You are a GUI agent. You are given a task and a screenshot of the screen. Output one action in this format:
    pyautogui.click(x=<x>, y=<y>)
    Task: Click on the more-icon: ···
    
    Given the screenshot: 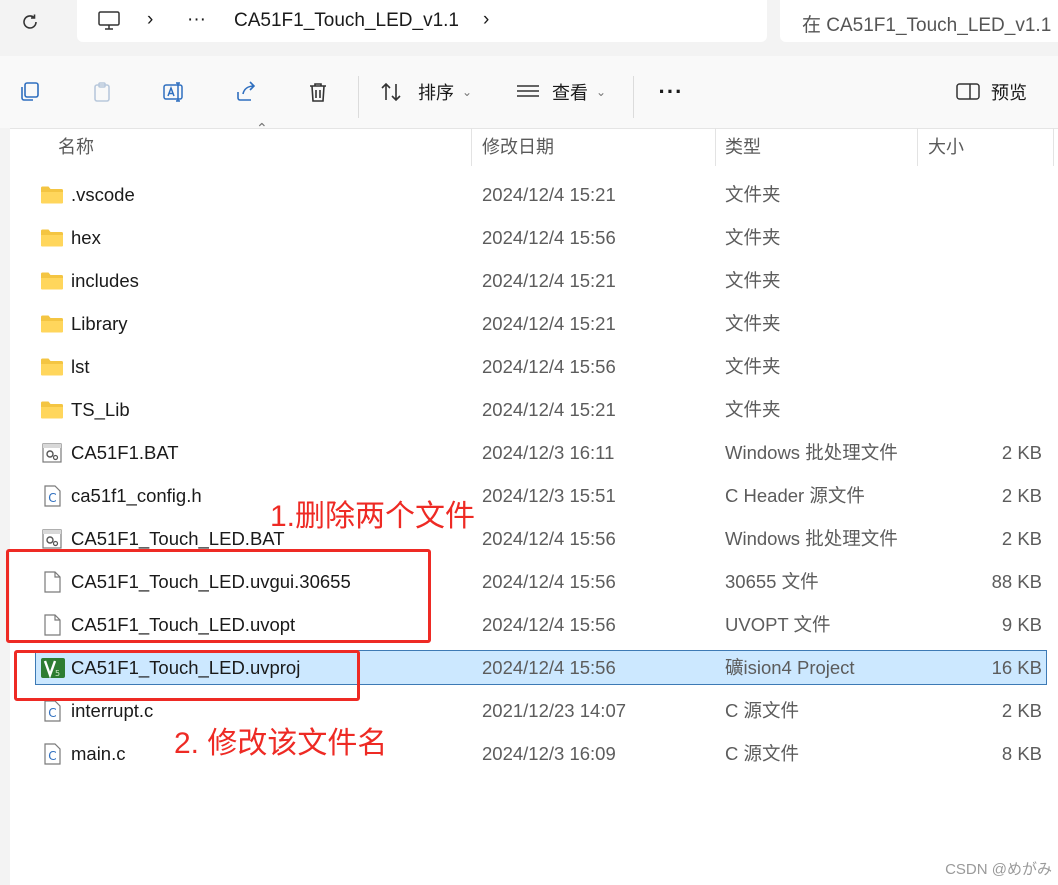 What is the action you would take?
    pyautogui.click(x=671, y=91)
    